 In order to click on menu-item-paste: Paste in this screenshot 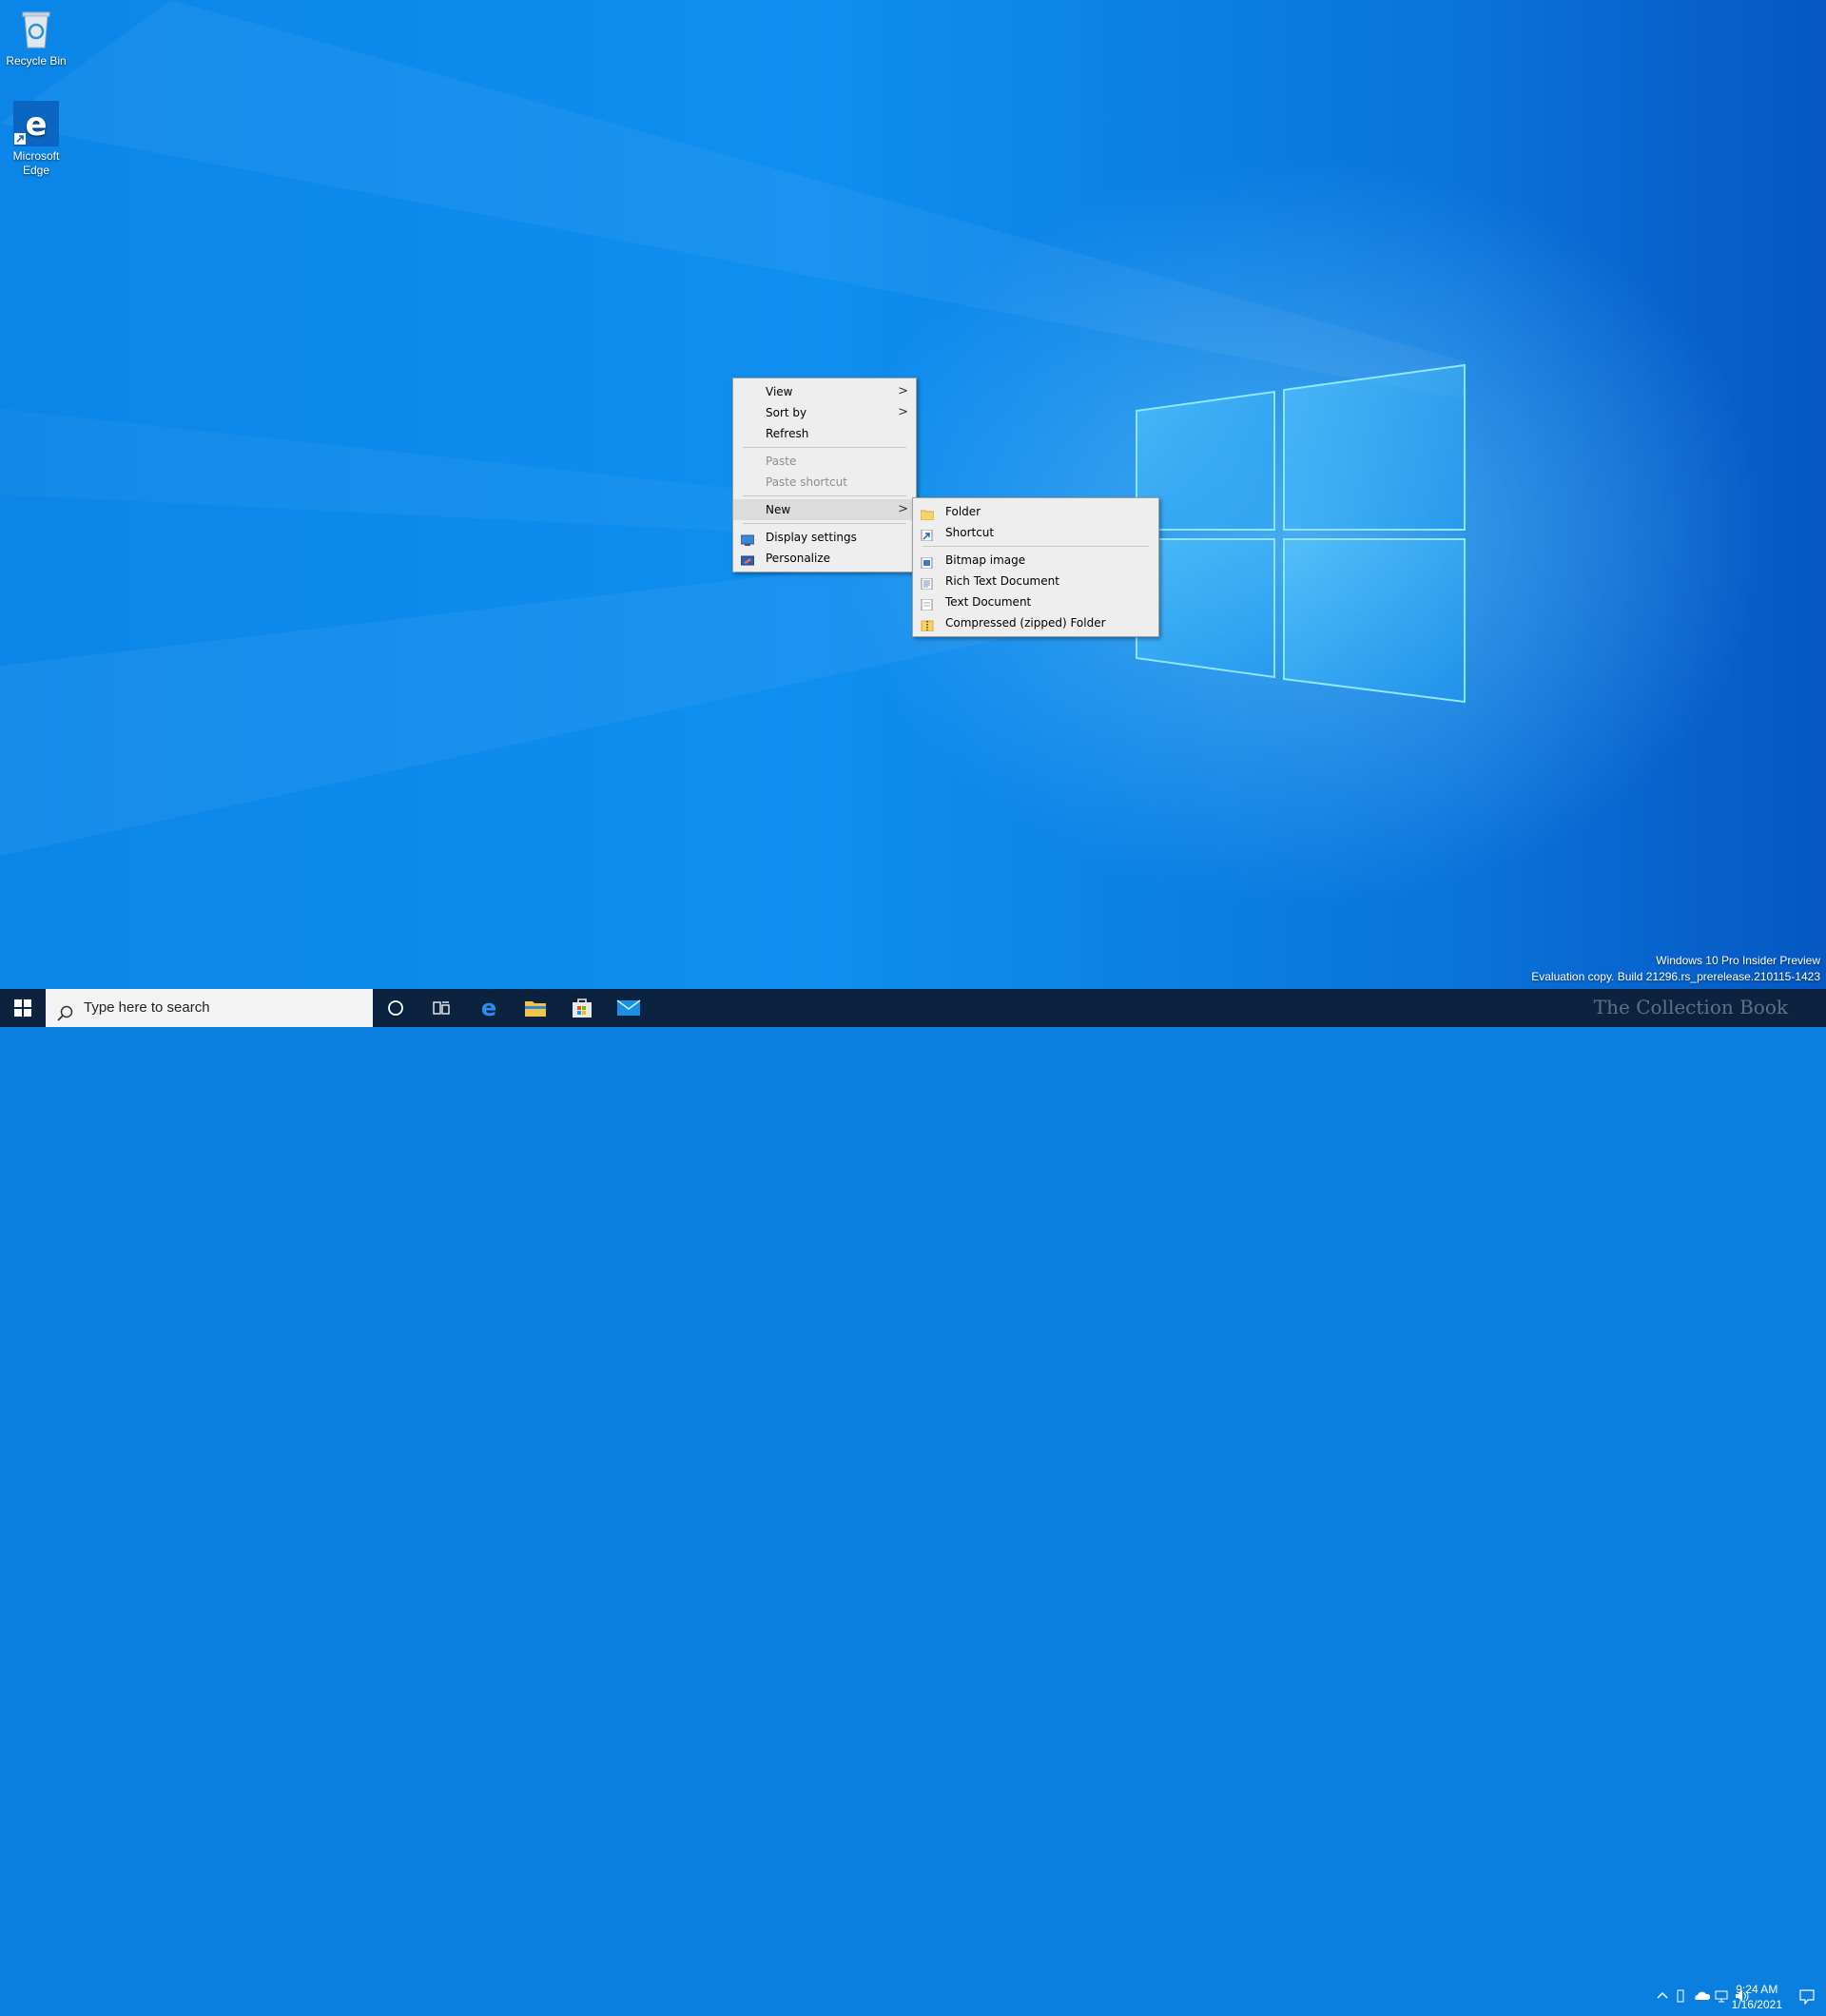, I will do `click(824, 461)`.